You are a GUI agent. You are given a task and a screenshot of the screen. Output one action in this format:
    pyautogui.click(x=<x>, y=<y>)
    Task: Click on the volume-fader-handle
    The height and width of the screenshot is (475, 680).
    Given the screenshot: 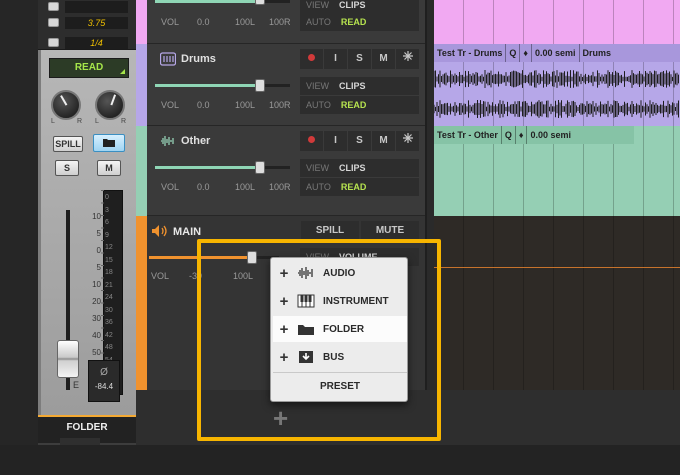 What is the action you would take?
    pyautogui.click(x=68, y=359)
    